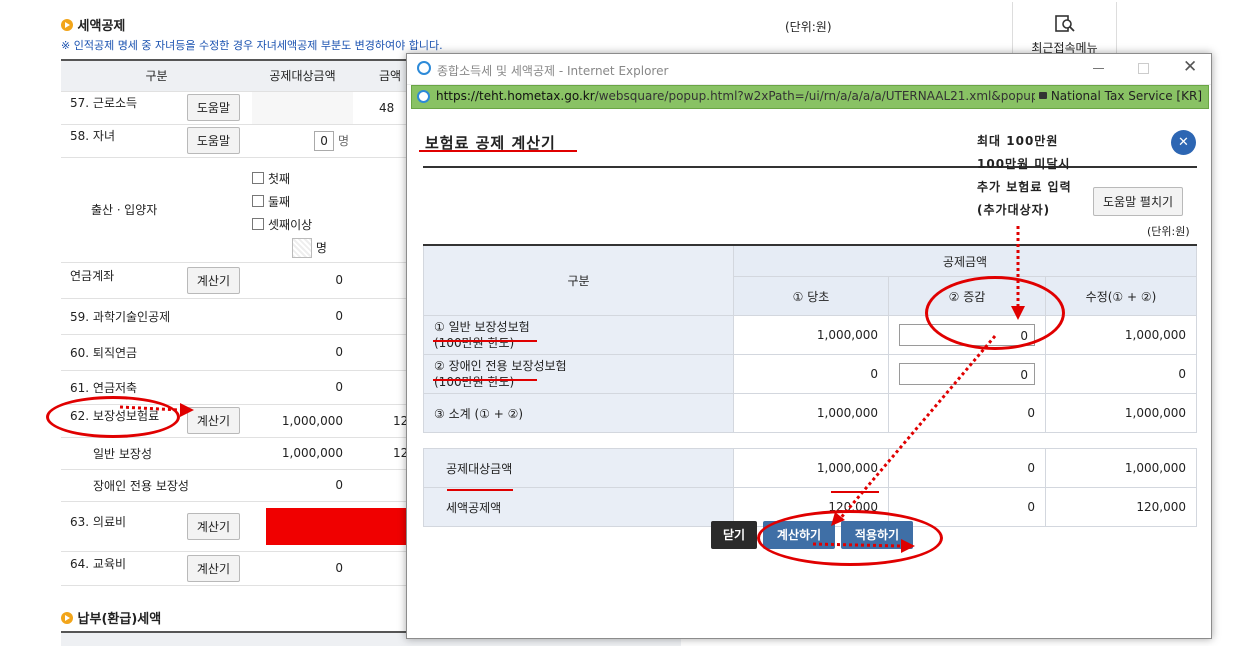  What do you see at coordinates (279, 178) in the screenshot?
I see `checkbox-label: 첫째` at bounding box center [279, 178].